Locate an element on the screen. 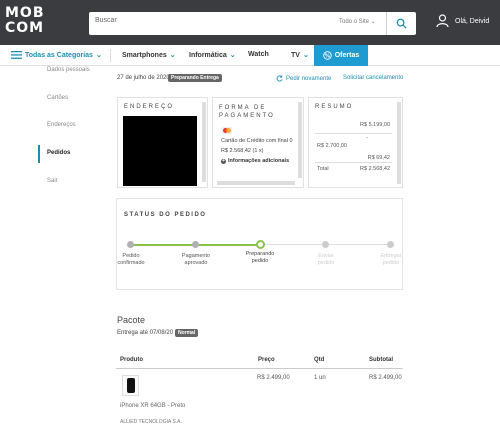  status-step-label-line1: Pagamento is located at coordinates (196, 256).